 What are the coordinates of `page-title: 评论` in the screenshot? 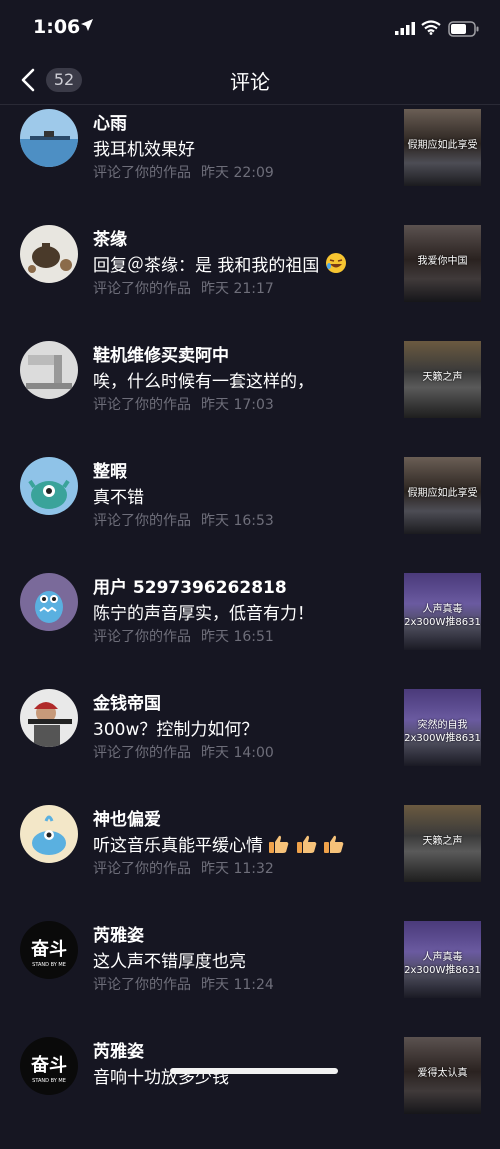 It's located at (250, 82).